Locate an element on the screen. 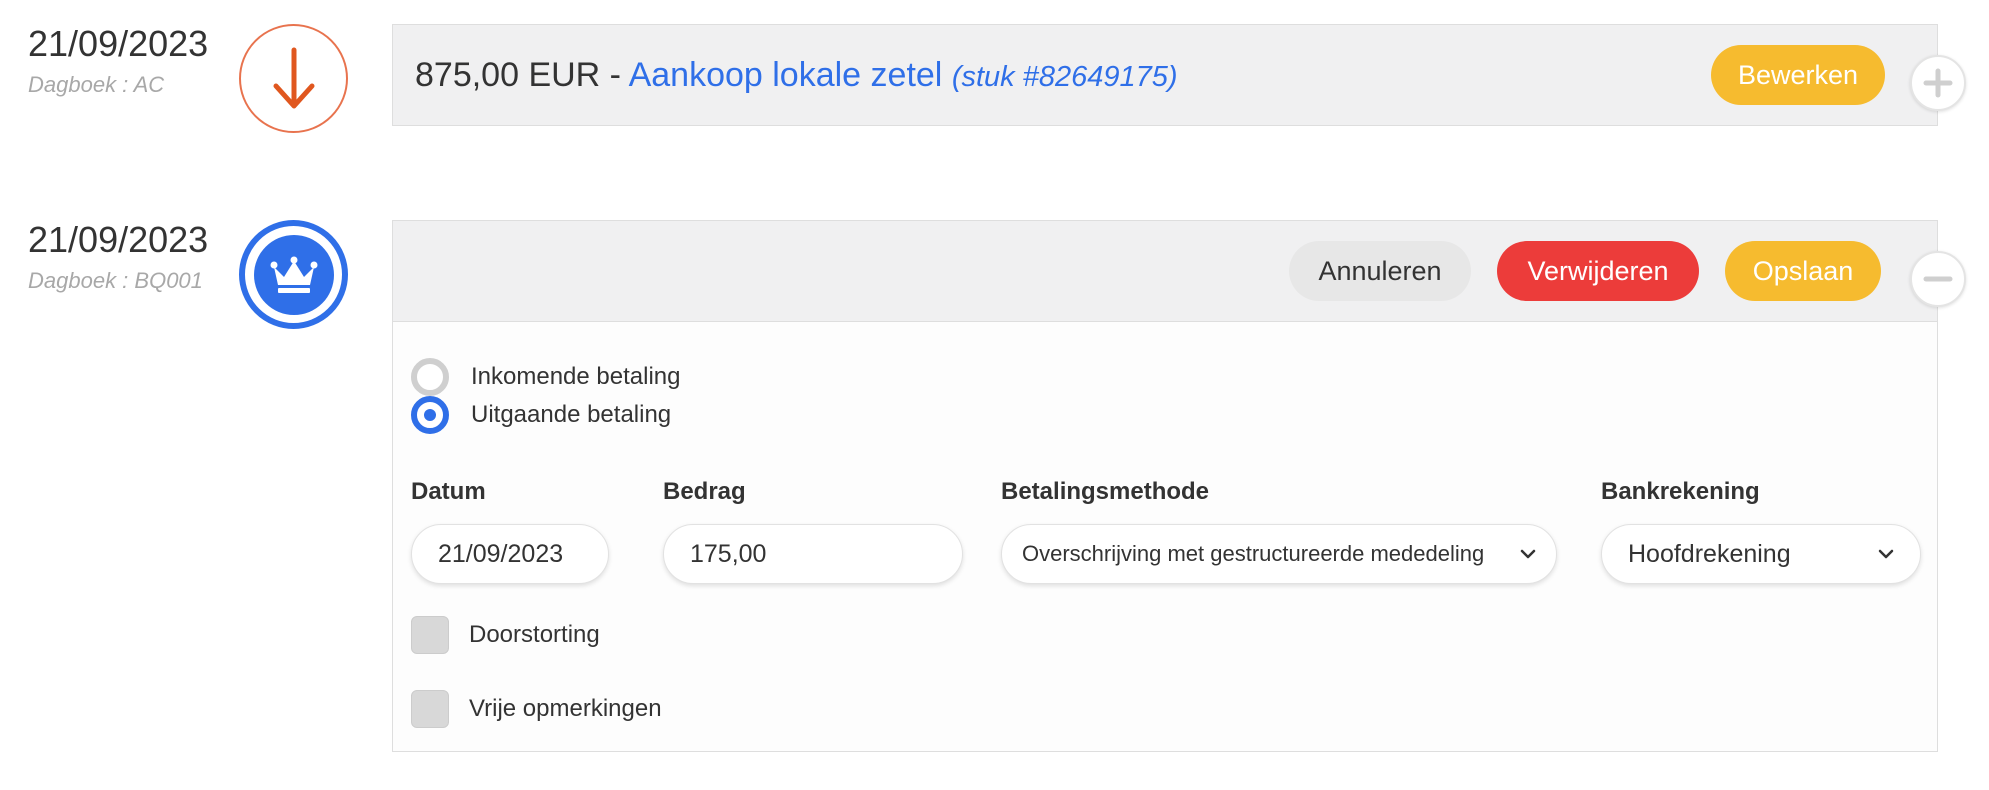  entry-date-block: 21/09/2023 Dagboek : BQ001 is located at coordinates (118, 258).